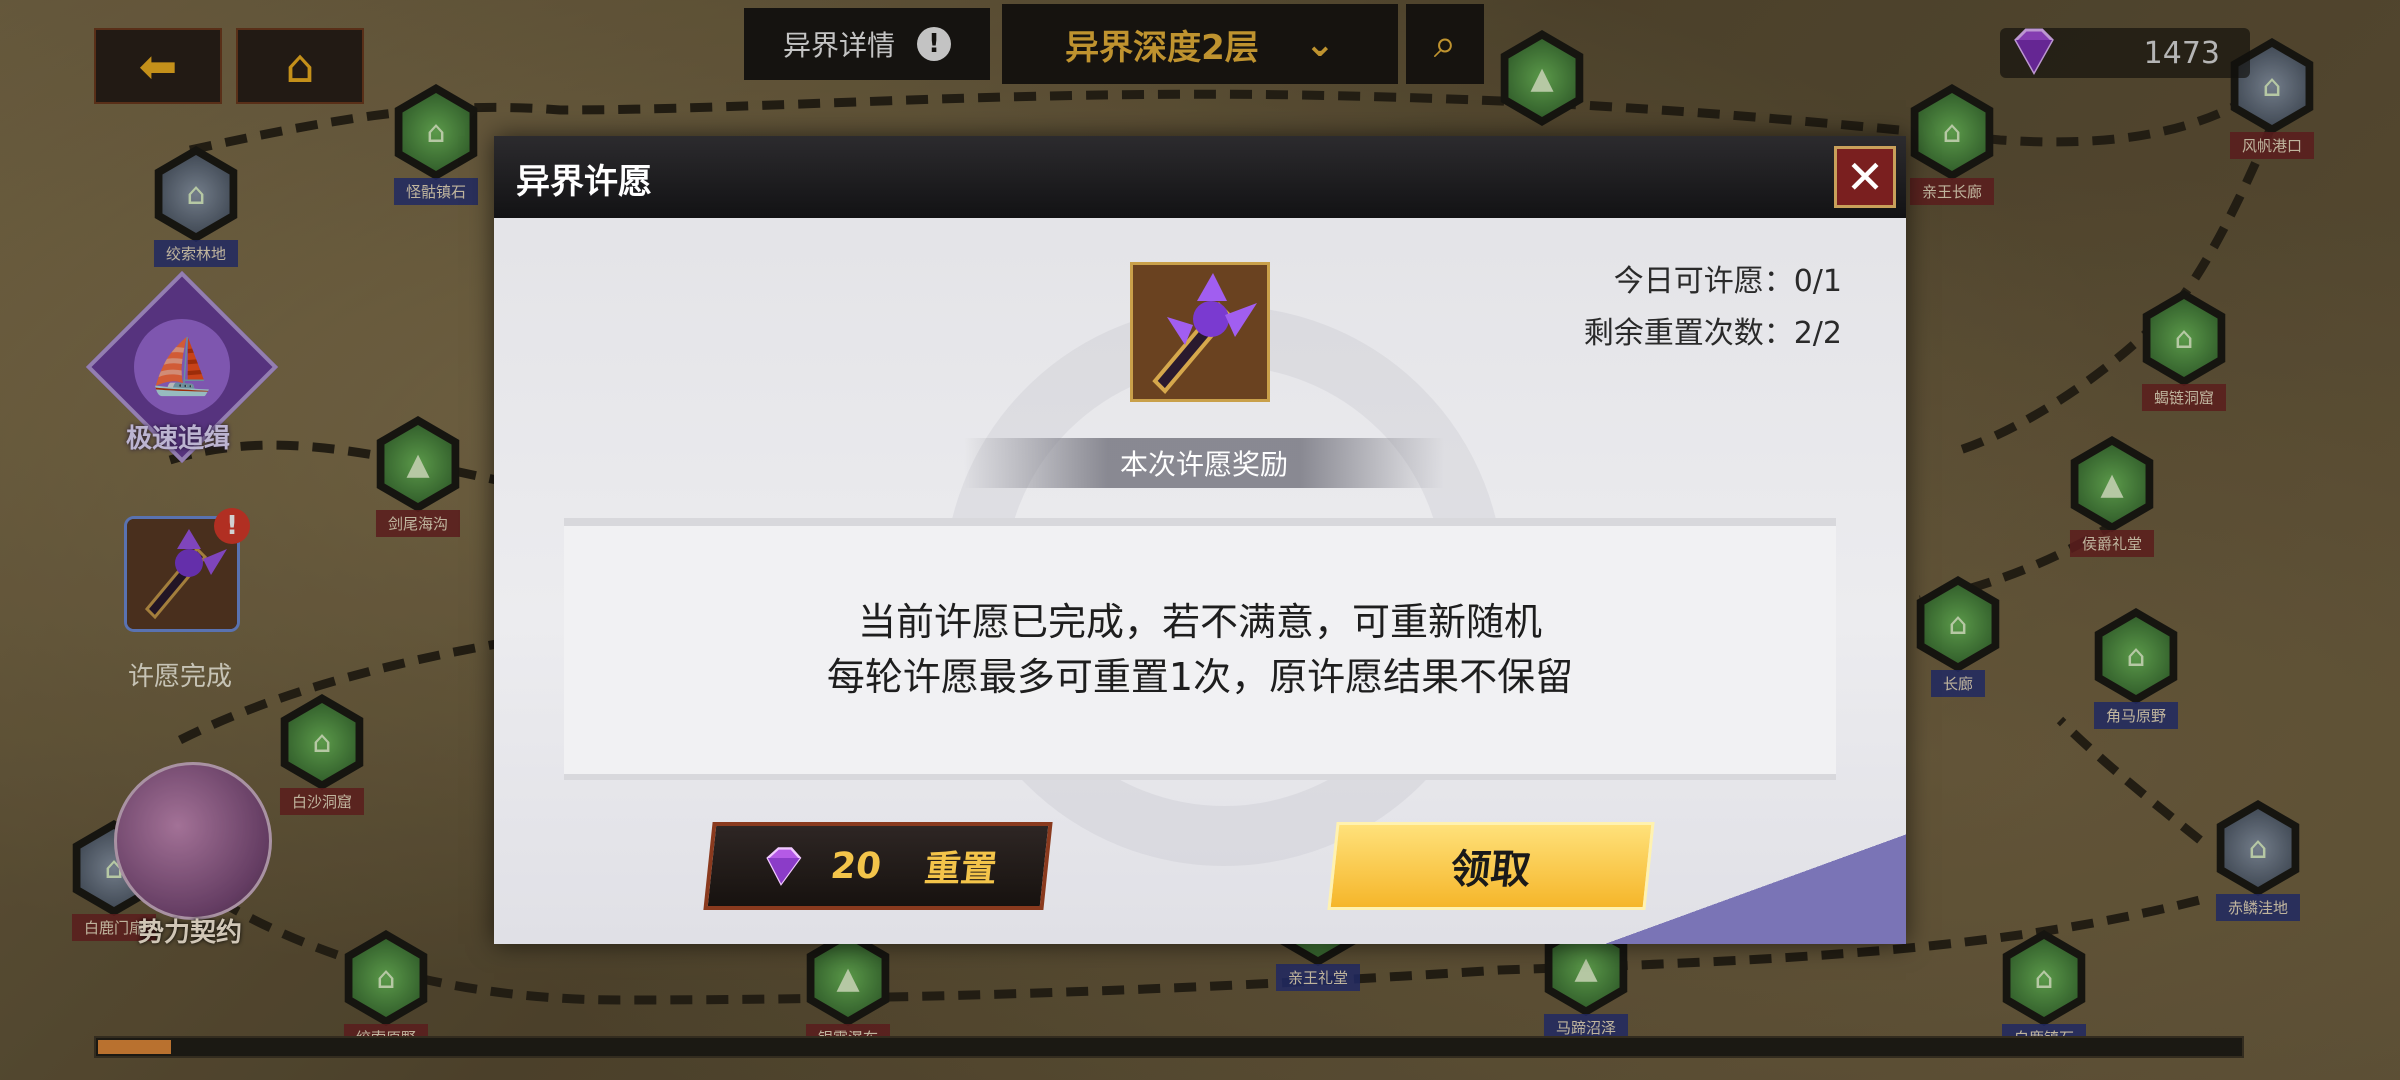 Image resolution: width=2400 pixels, height=1080 pixels. I want to click on gem-icon, so click(784, 866).